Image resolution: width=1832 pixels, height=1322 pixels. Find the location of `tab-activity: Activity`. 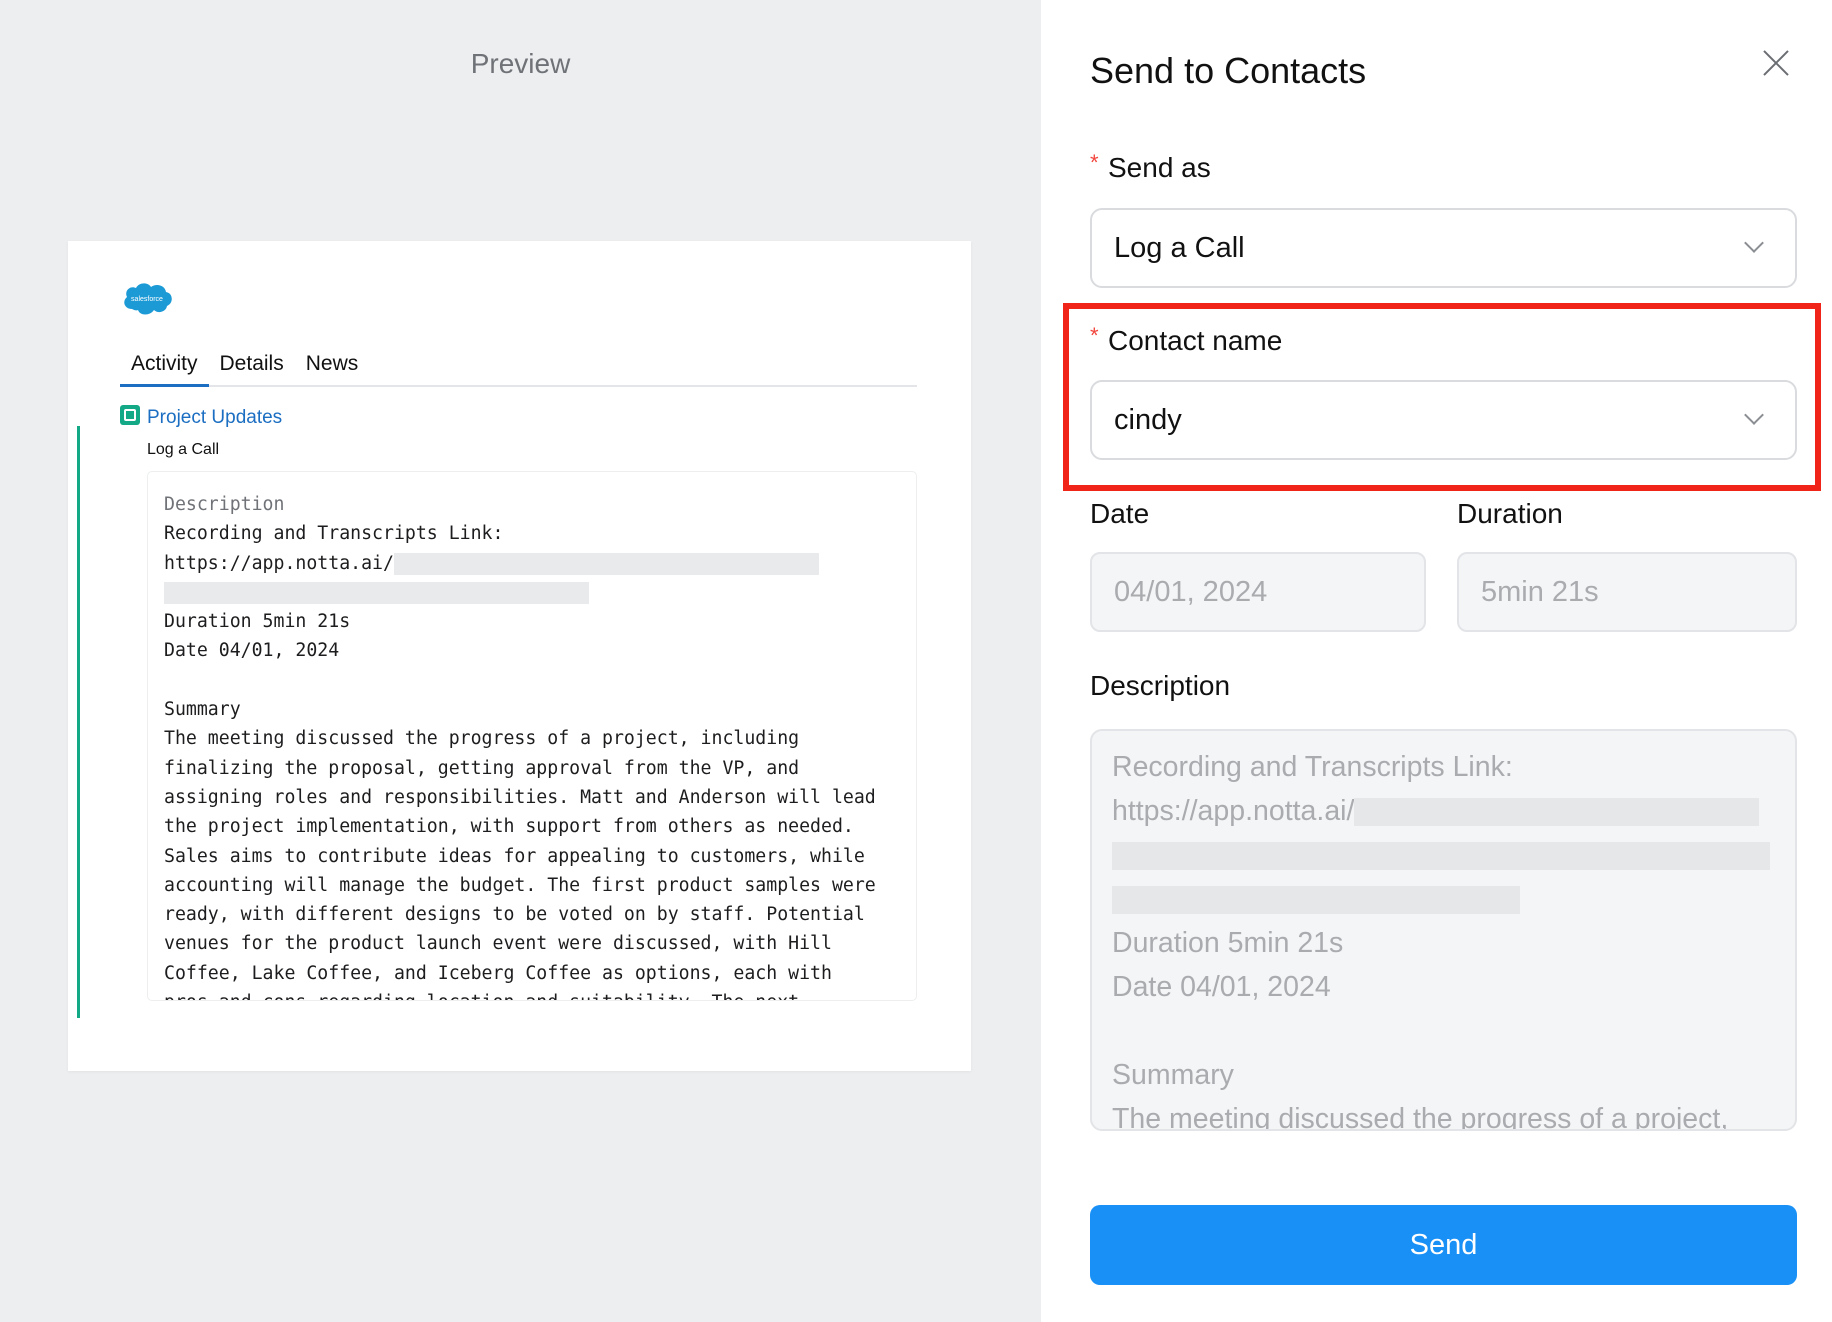

tab-activity: Activity is located at coordinates (164, 368).